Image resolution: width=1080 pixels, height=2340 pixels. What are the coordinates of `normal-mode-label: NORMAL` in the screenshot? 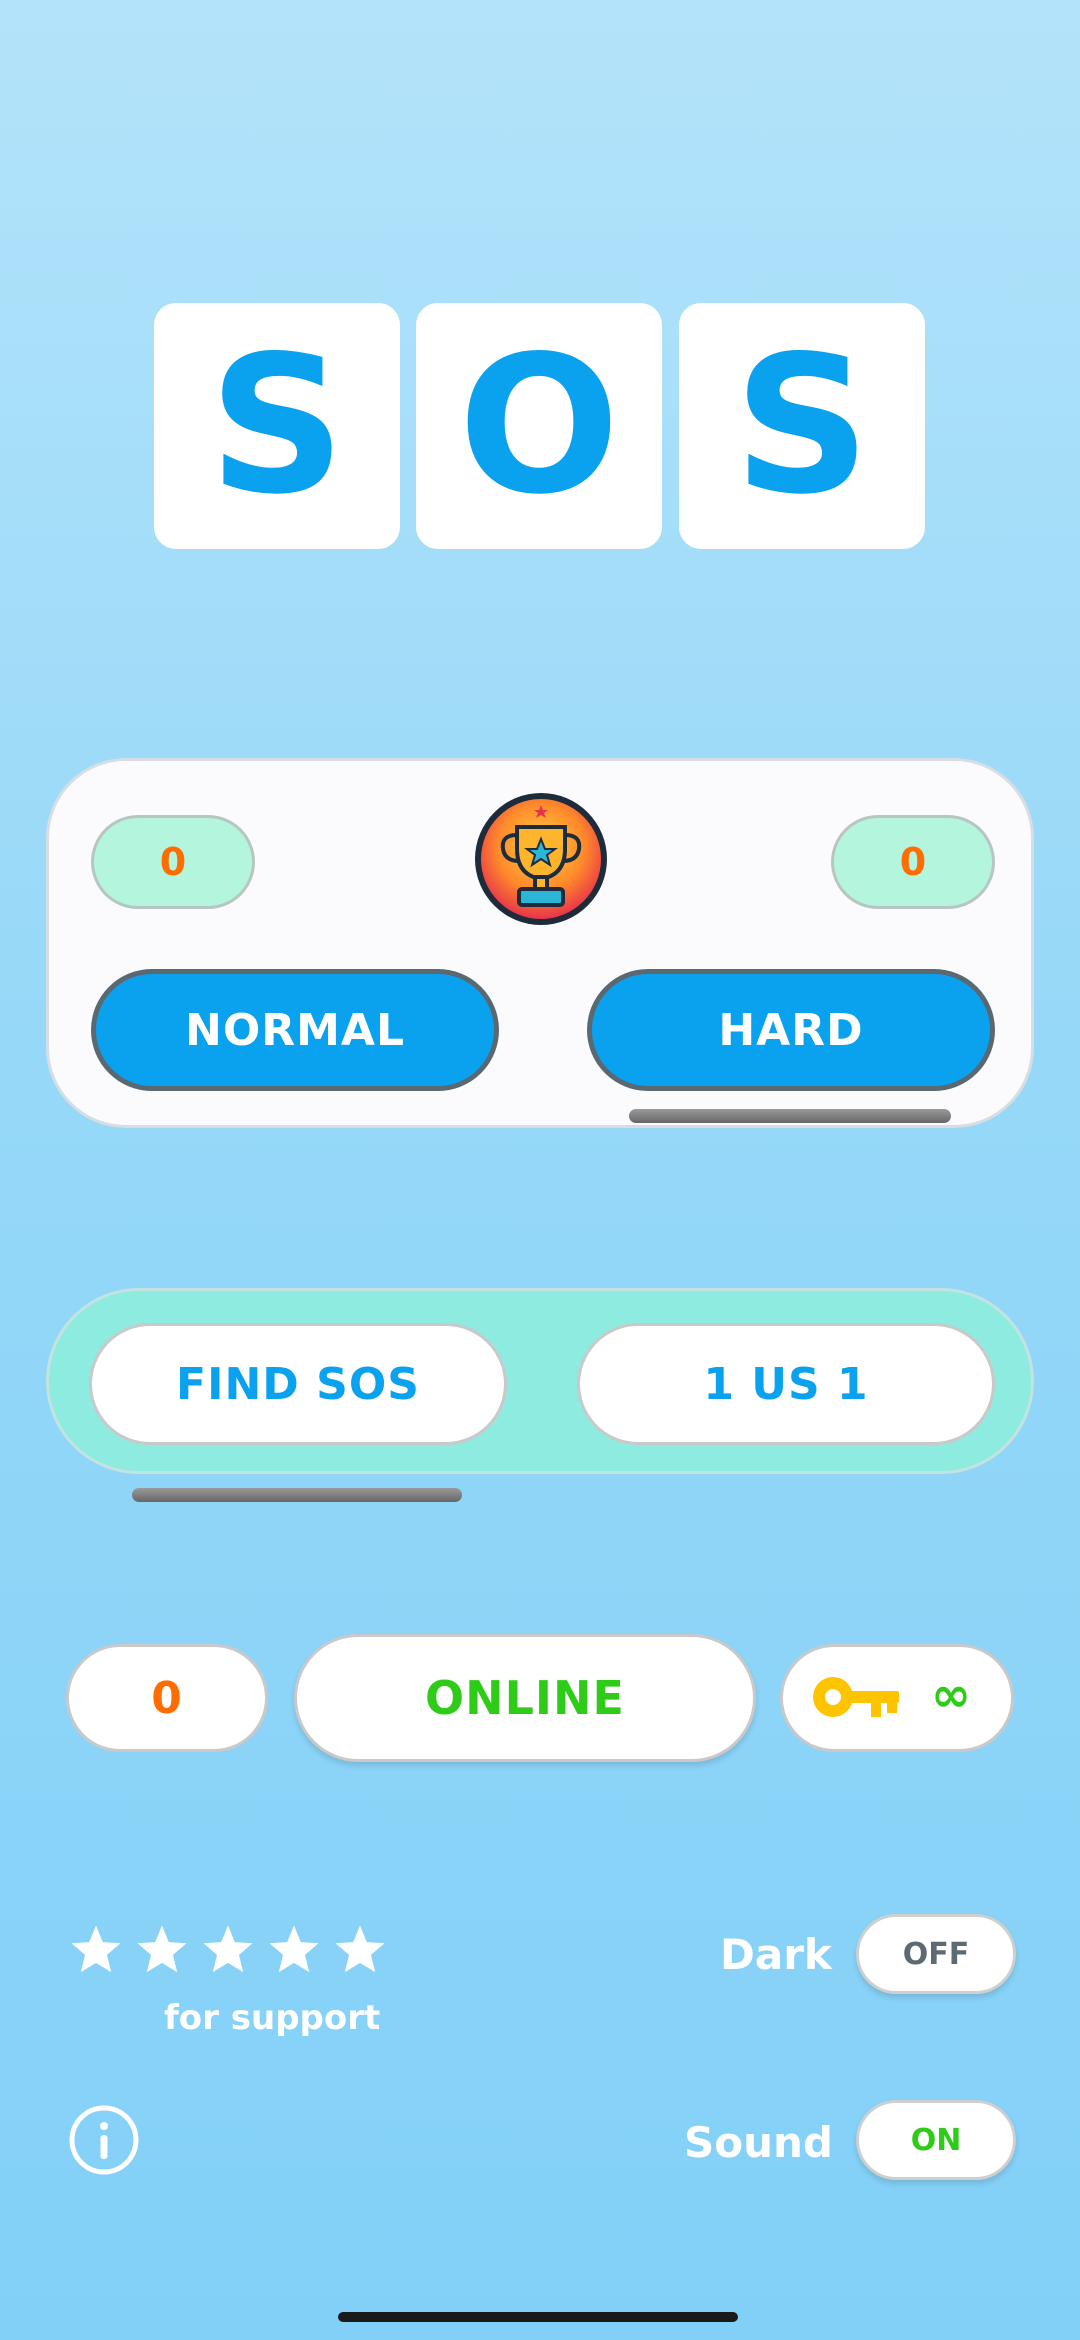 It's located at (295, 1030).